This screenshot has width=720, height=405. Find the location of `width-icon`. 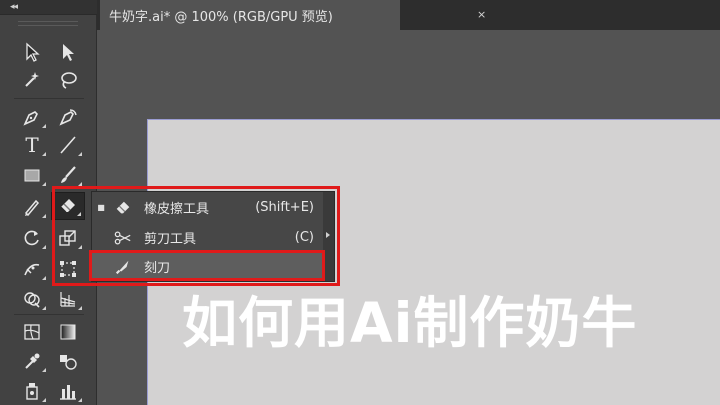

width-icon is located at coordinates (32, 269).